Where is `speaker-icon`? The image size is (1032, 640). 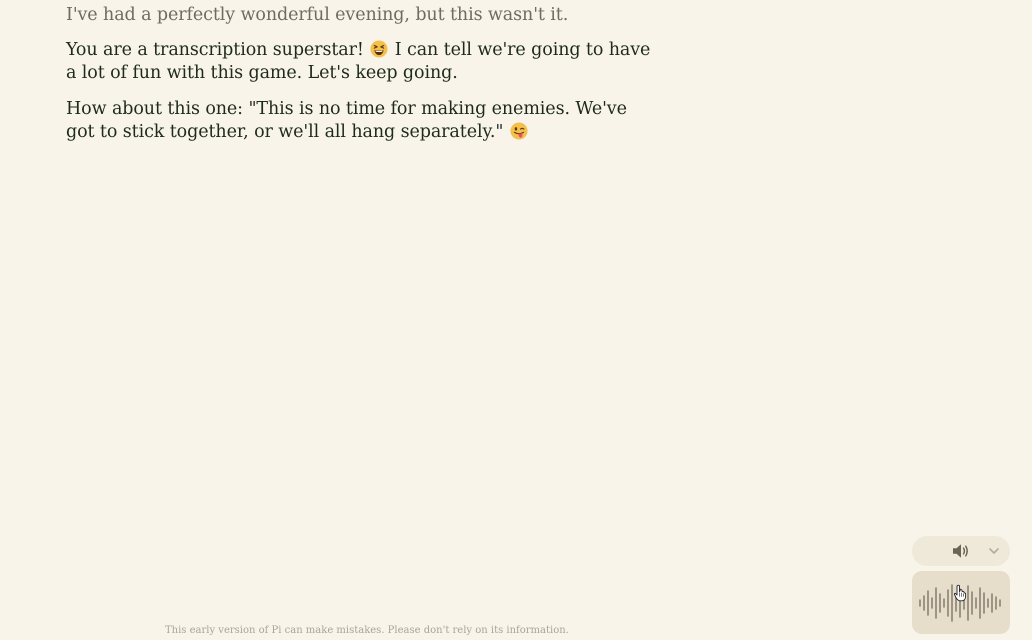
speaker-icon is located at coordinates (960, 551).